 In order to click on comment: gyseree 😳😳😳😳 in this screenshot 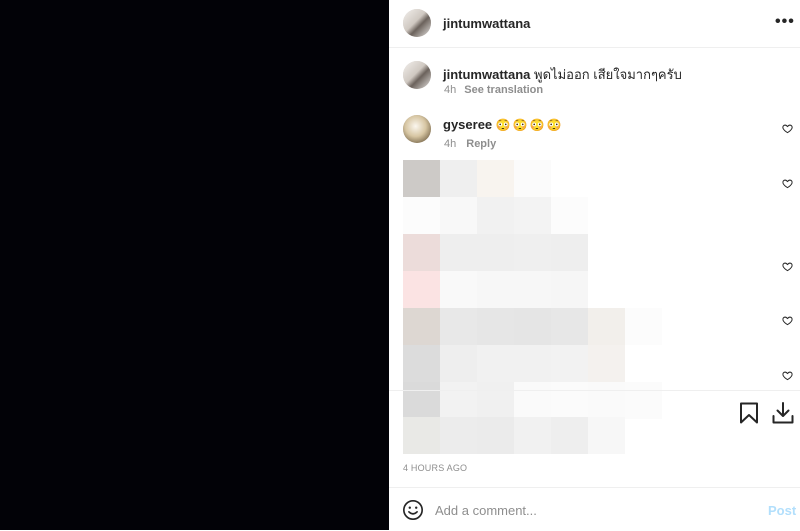, I will do `click(503, 124)`.